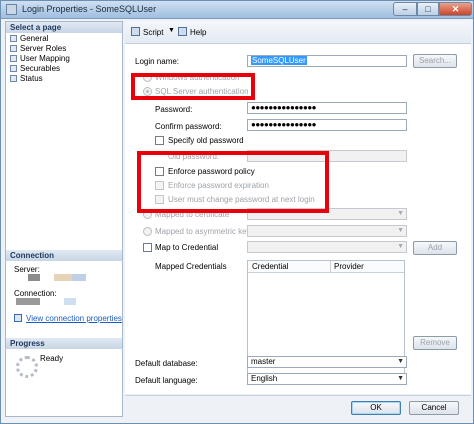 Image resolution: width=474 pixels, height=424 pixels. Describe the element at coordinates (349, 266) in the screenshot. I see `grid-column-provider: Provider` at that location.